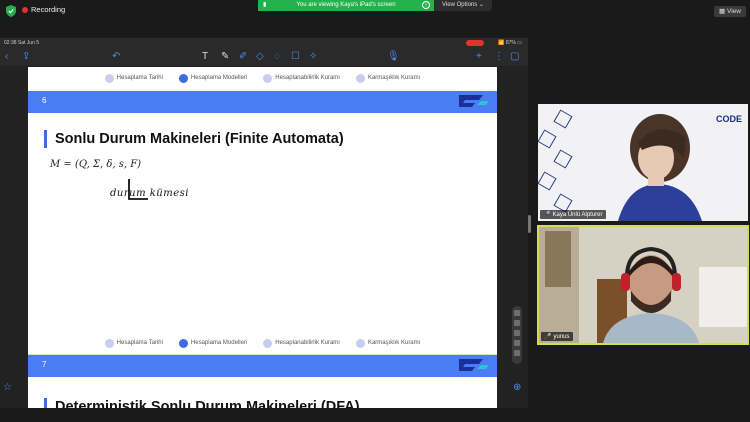 Image resolution: width=750 pixels, height=422 pixels. What do you see at coordinates (313, 57) in the screenshot?
I see `sticker-icon: ✧` at bounding box center [313, 57].